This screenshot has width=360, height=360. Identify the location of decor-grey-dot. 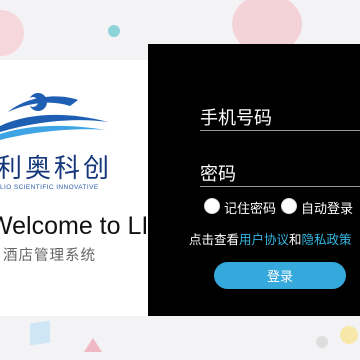
(322, 342).